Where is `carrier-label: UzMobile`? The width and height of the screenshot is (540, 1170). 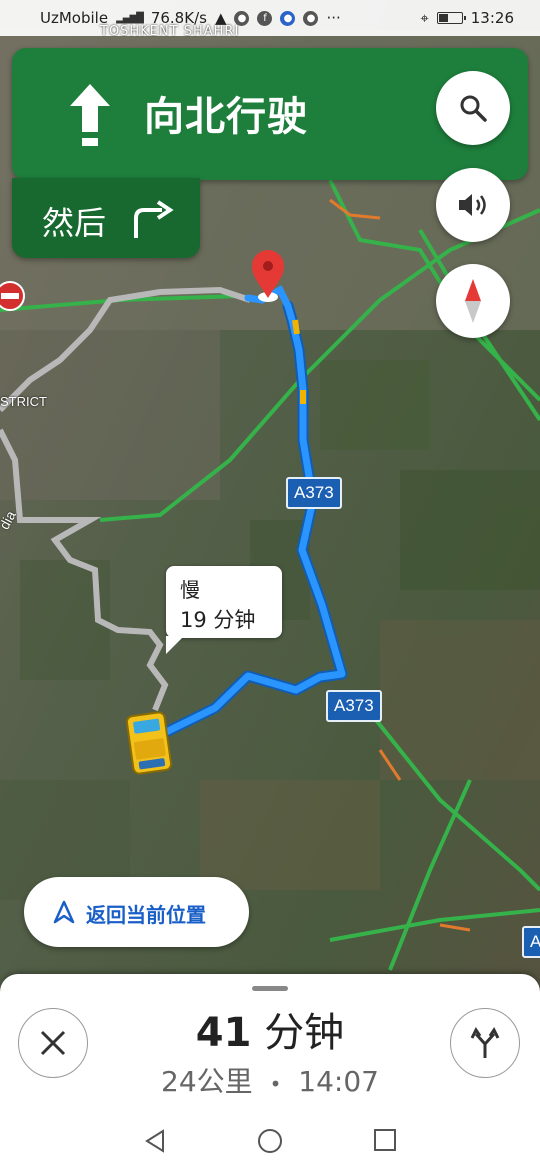 carrier-label: UzMobile is located at coordinates (74, 18).